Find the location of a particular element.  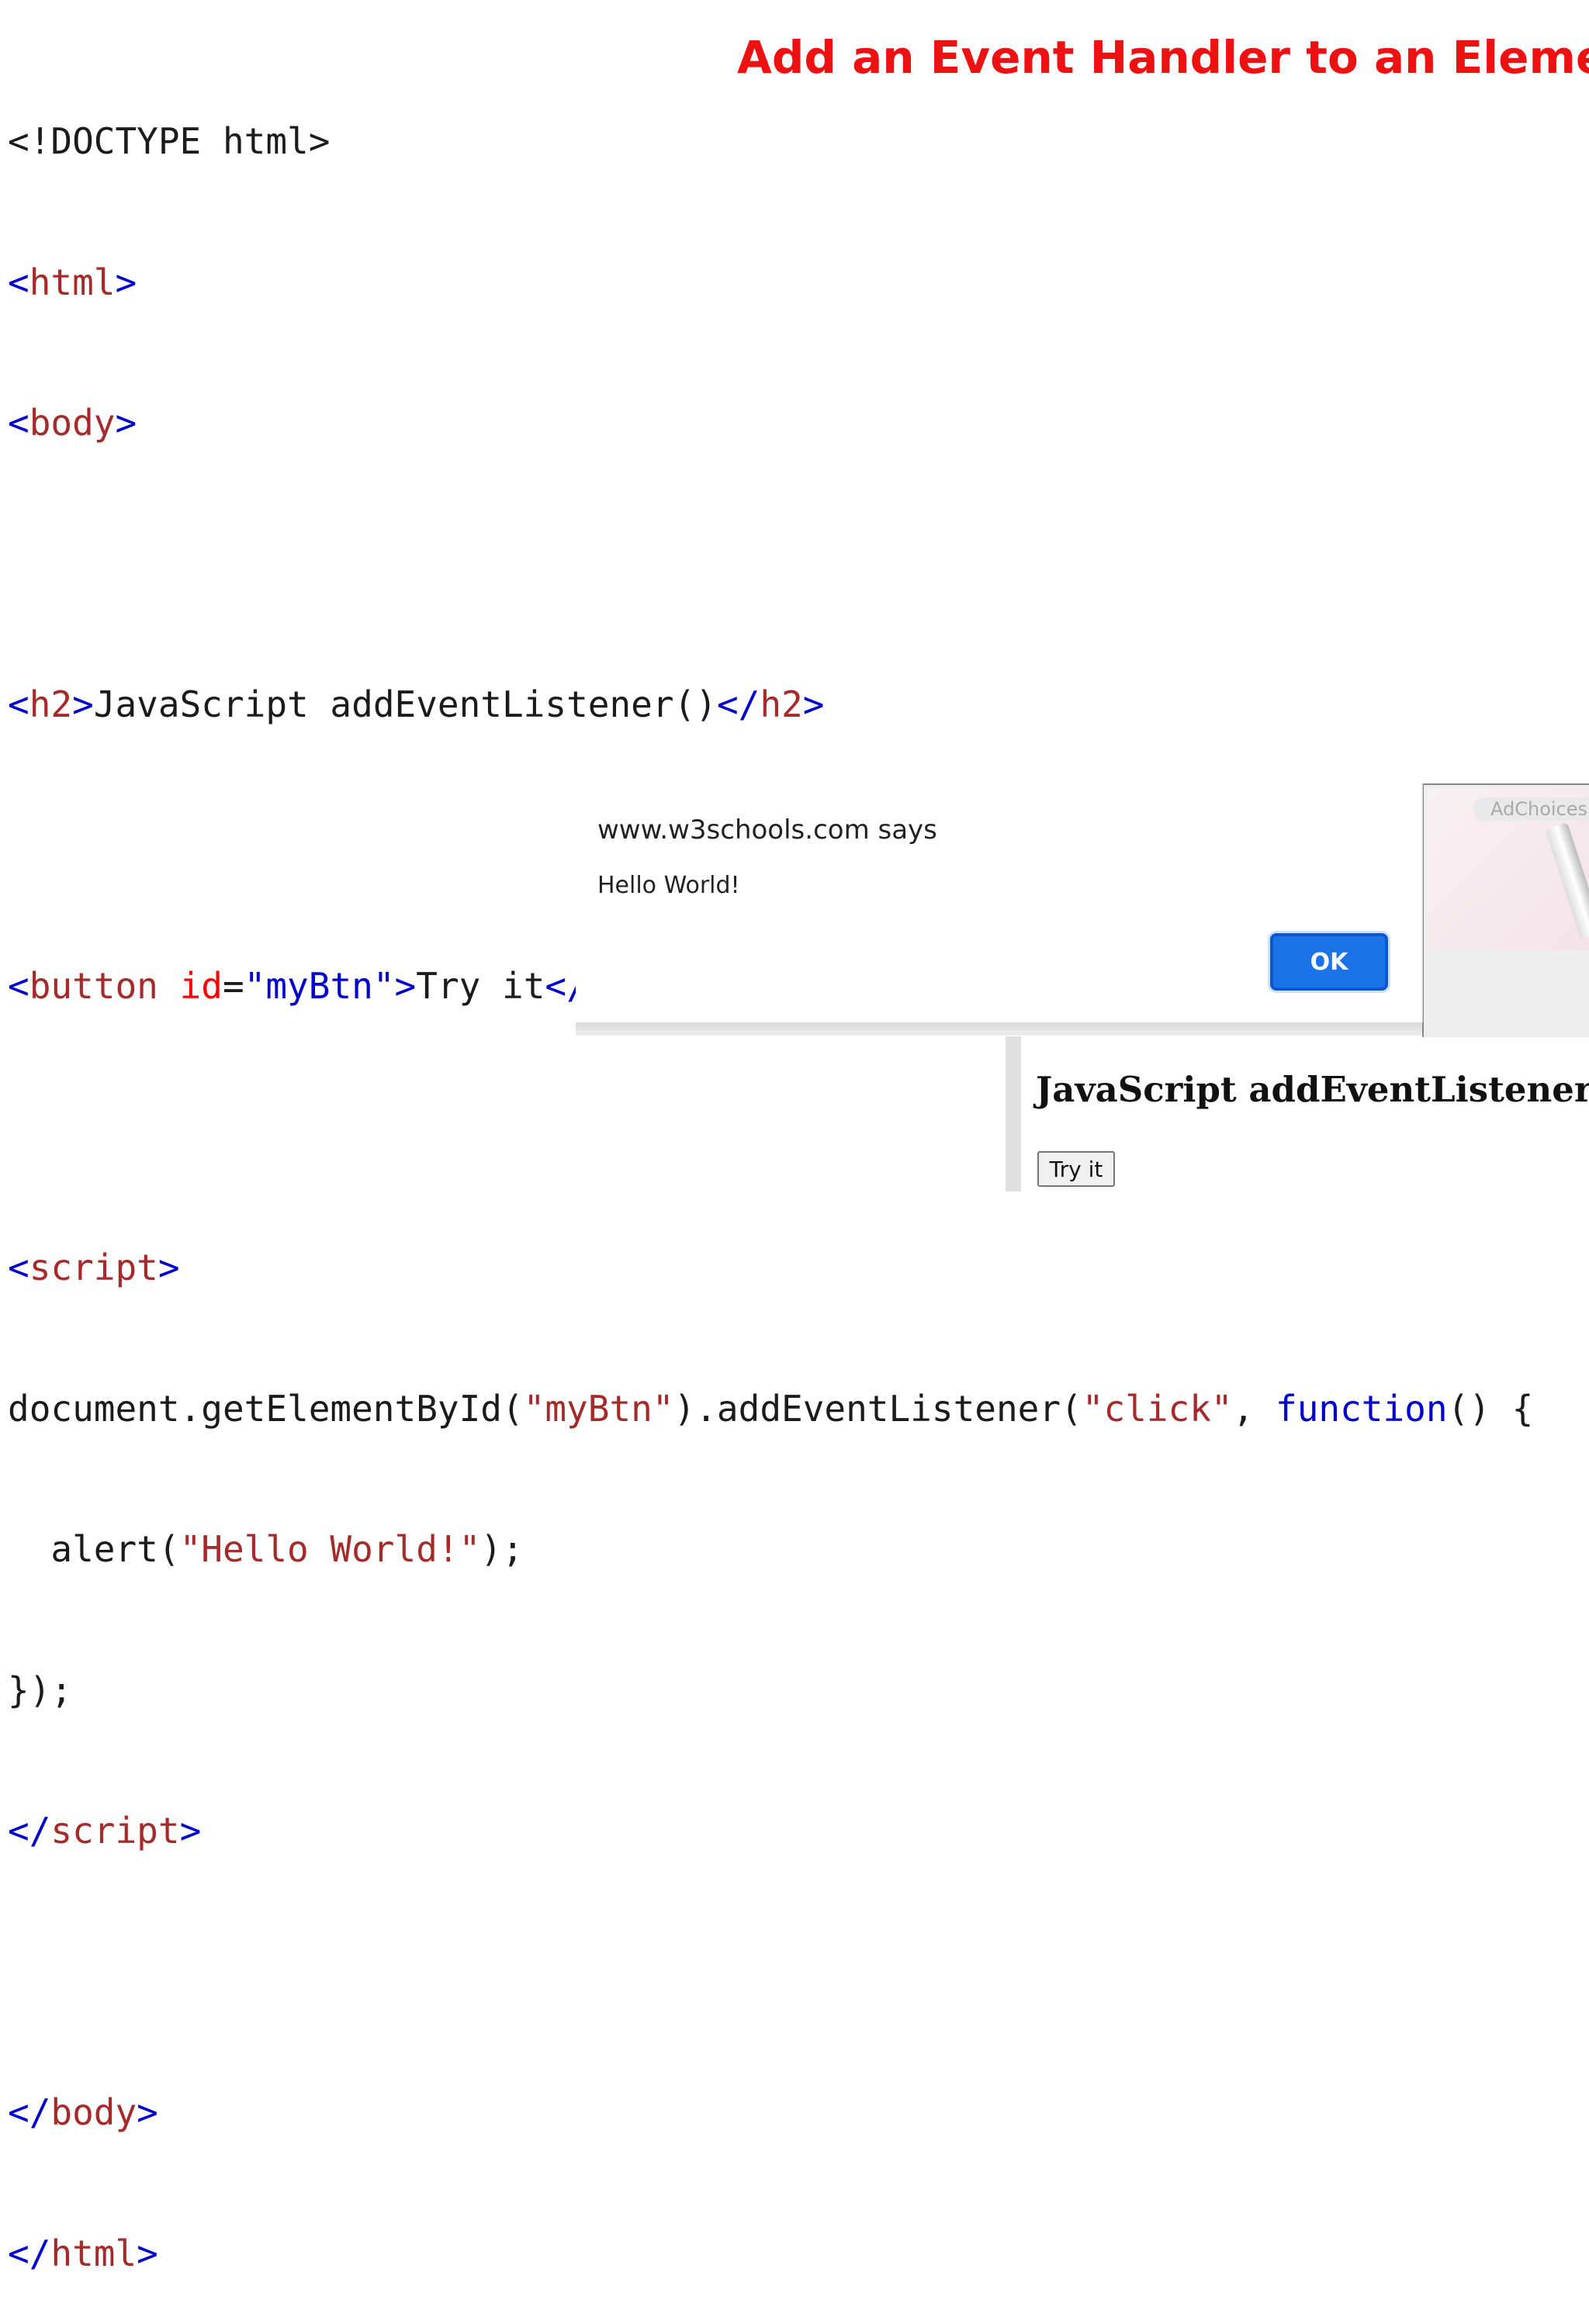

code-line-html-close: </html> is located at coordinates (771, 2253).